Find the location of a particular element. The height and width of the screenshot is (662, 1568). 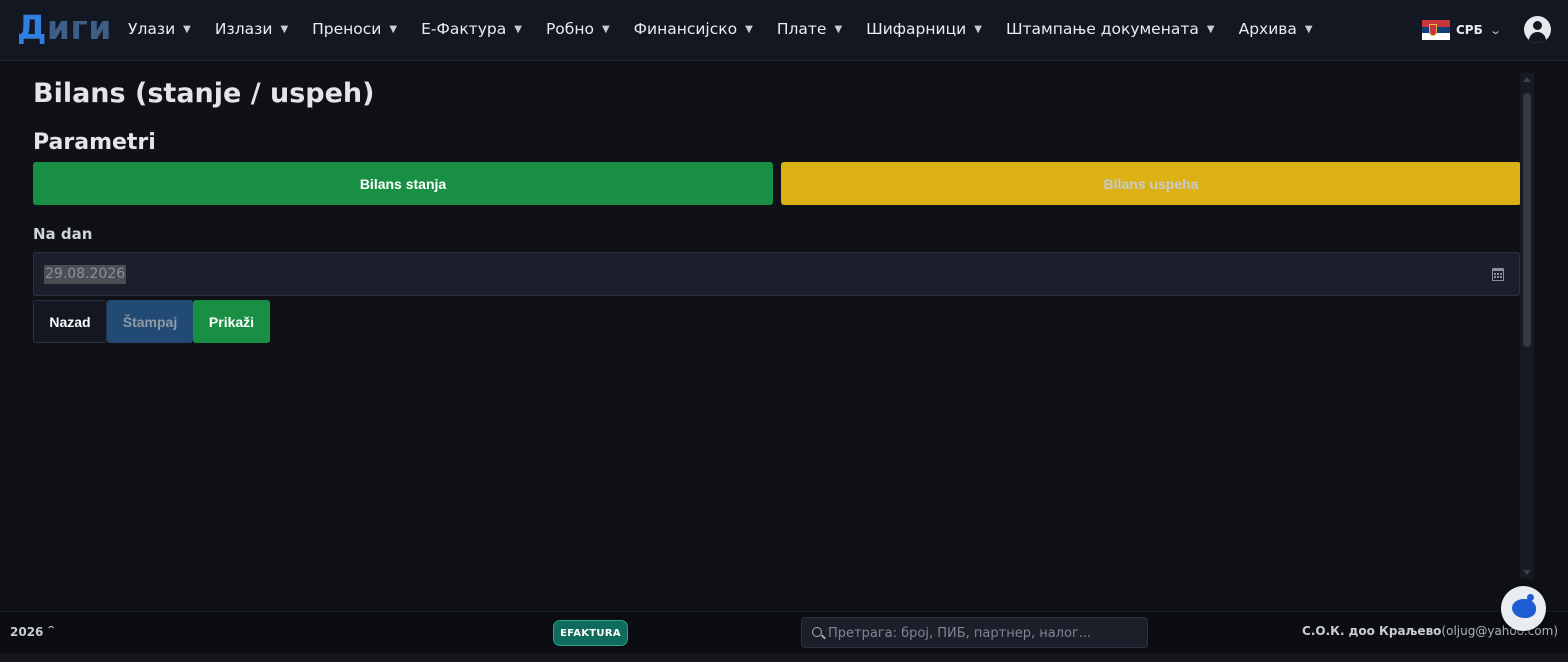

scroll-thumb is located at coordinates (1527, 220).